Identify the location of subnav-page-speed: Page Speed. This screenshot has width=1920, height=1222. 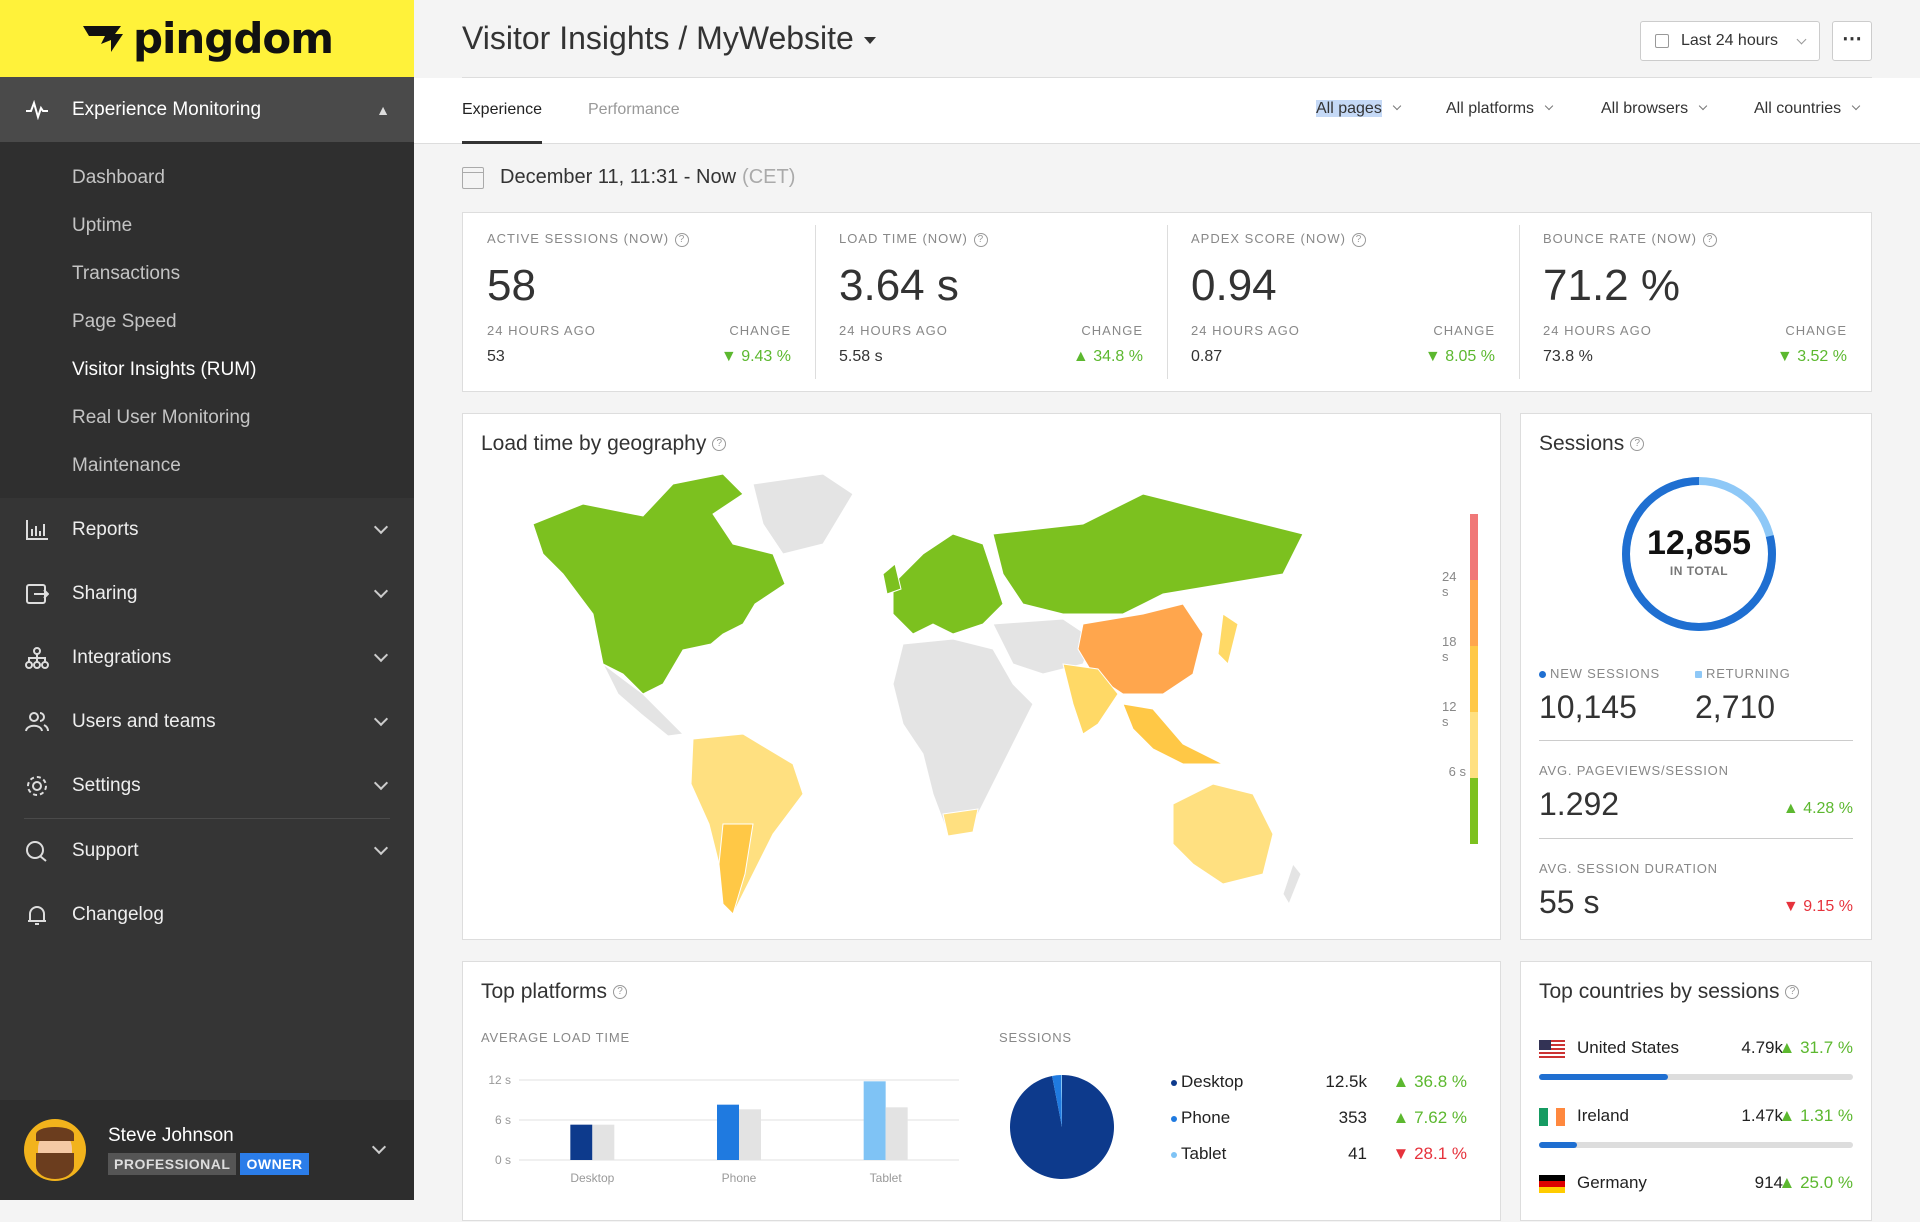
(207, 322).